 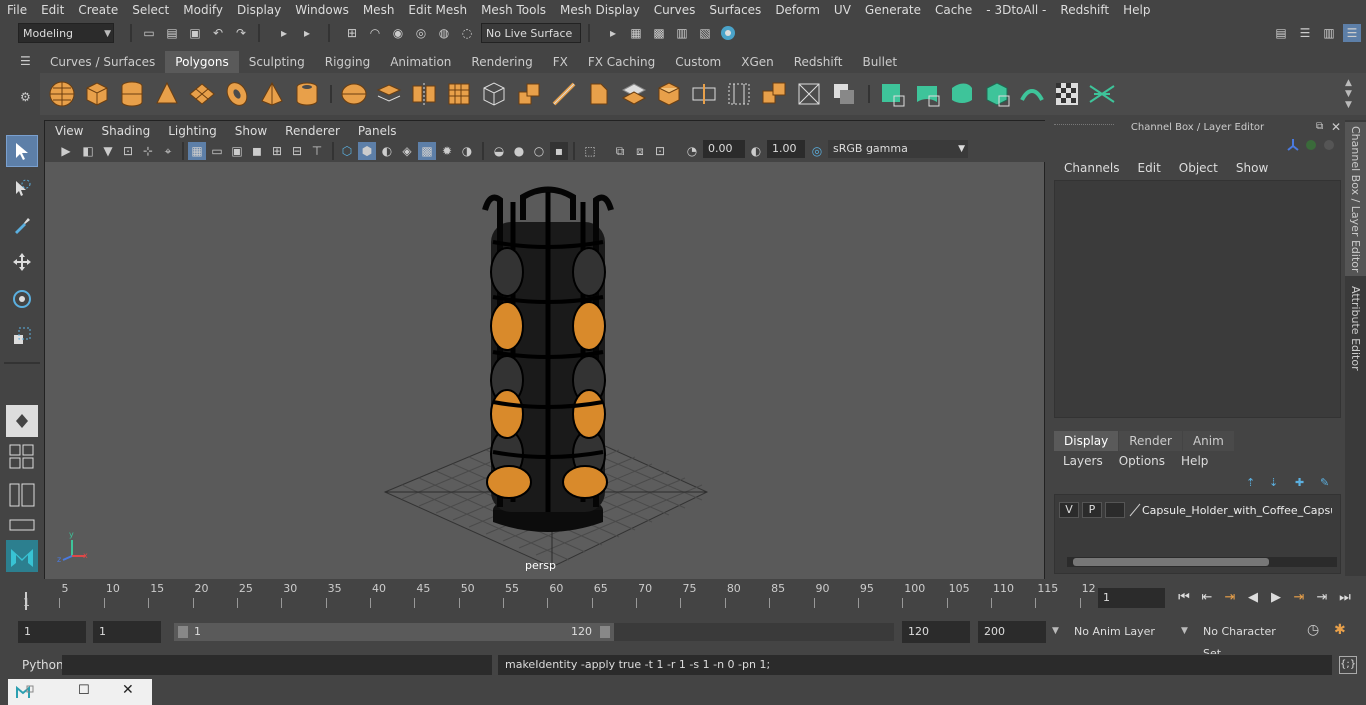 I want to click on tab-xgen: XGen, so click(x=757, y=62).